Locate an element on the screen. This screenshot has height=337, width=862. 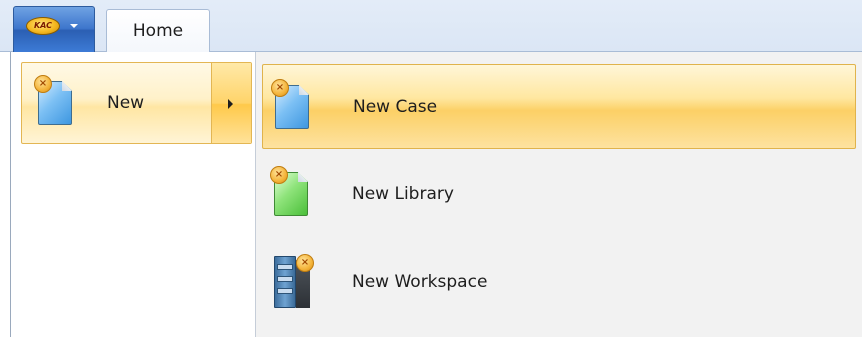
submenu-item-label: New Workspace is located at coordinates (420, 282).